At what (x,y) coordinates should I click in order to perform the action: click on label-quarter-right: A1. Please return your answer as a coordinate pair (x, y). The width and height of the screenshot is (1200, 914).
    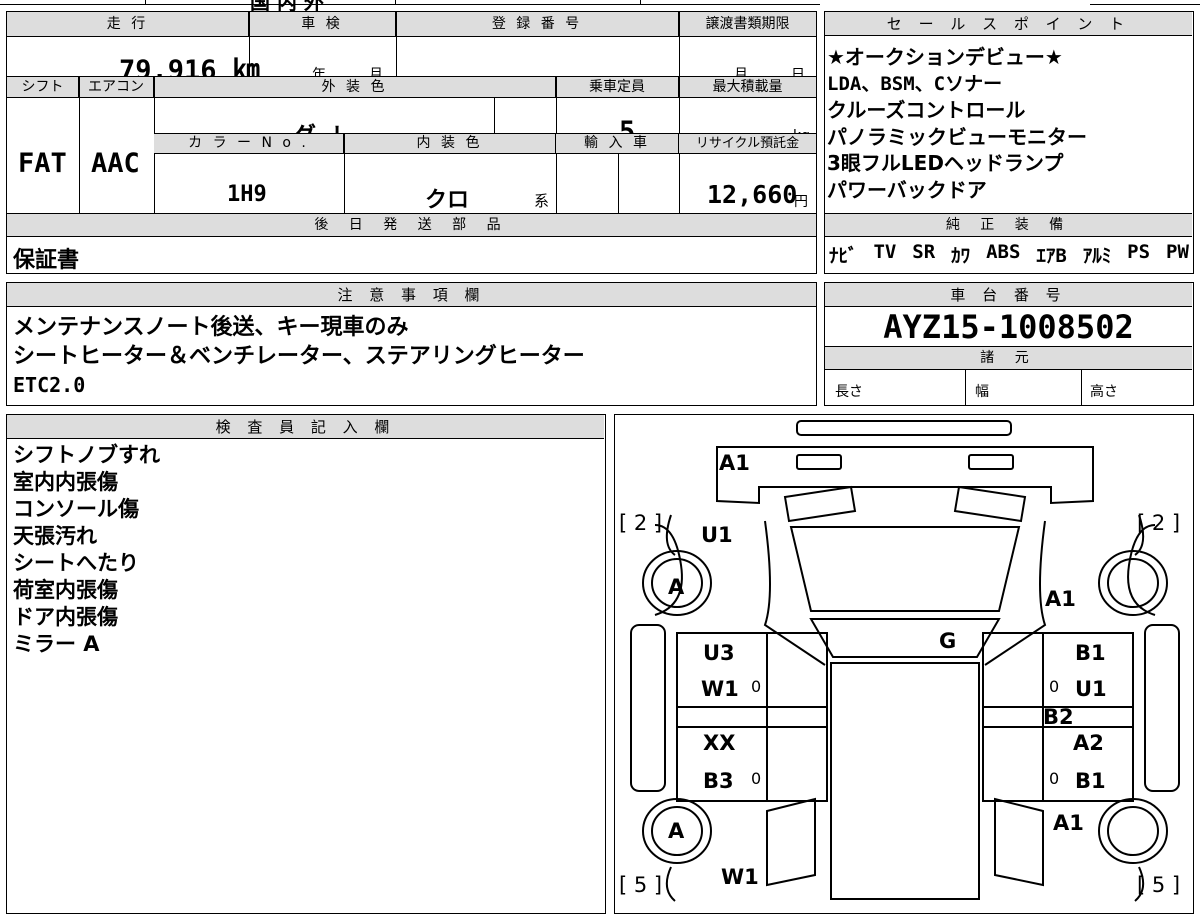
    Looking at the image, I should click on (1068, 823).